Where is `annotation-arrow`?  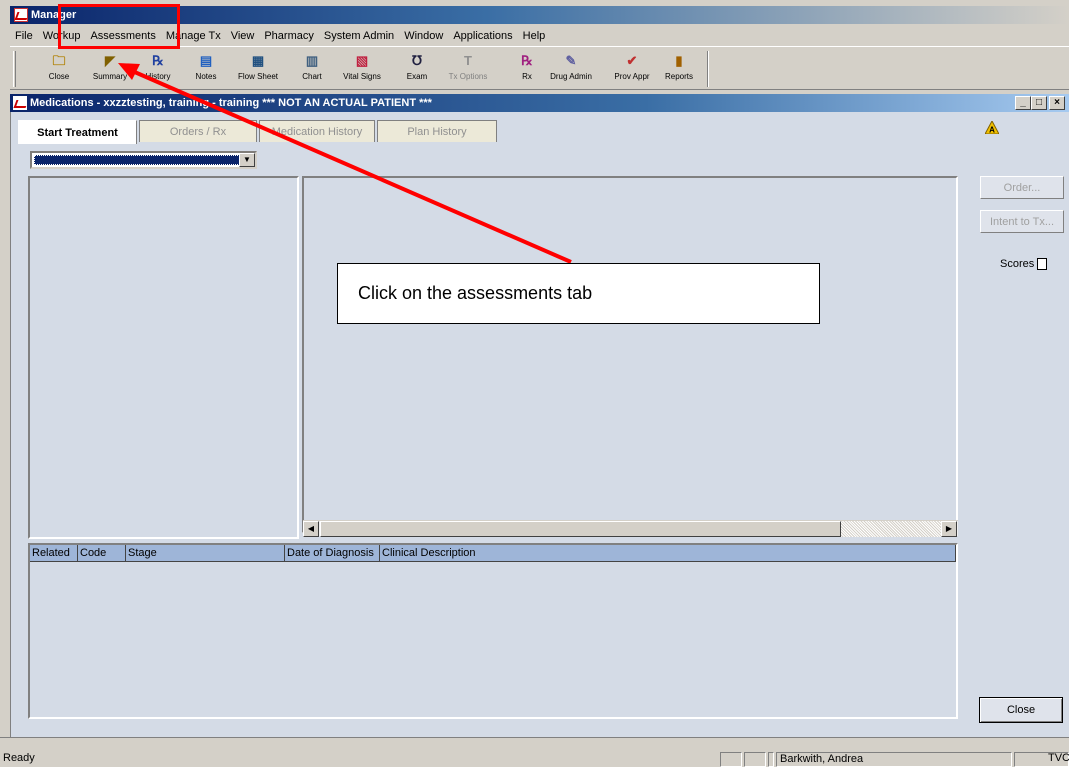 annotation-arrow is located at coordinates (345, 163).